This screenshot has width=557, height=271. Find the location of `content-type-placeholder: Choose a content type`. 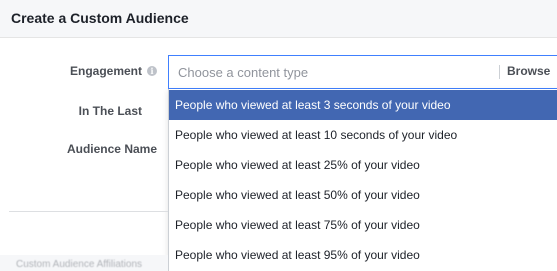

content-type-placeholder: Choose a content type is located at coordinates (243, 72).